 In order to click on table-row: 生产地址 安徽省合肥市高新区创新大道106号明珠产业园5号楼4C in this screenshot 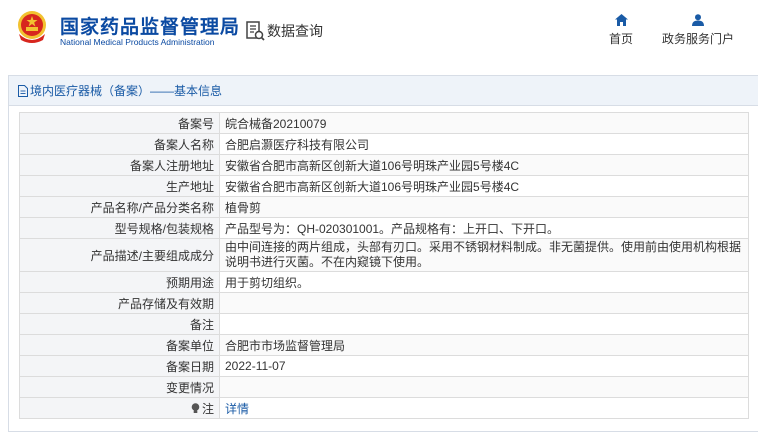, I will do `click(384, 186)`.